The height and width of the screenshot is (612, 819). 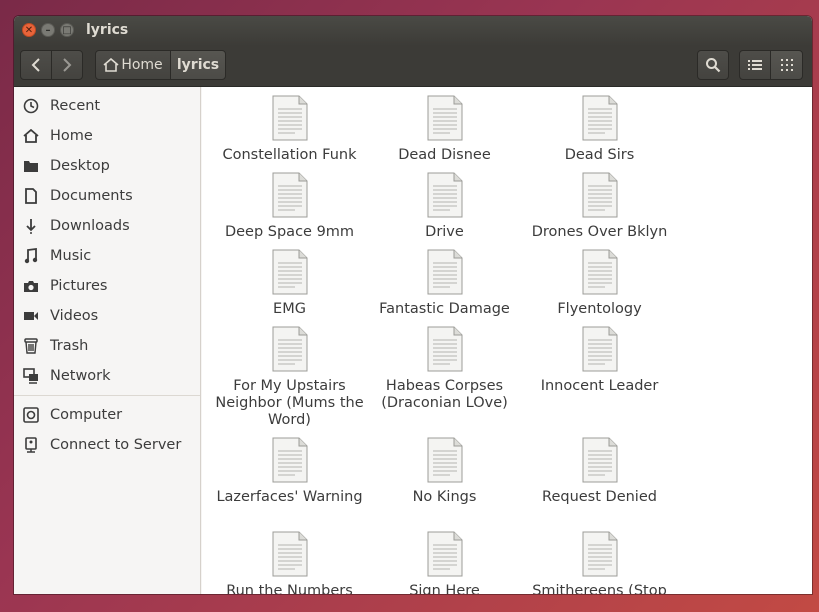 I want to click on network-icon, so click(x=31, y=376).